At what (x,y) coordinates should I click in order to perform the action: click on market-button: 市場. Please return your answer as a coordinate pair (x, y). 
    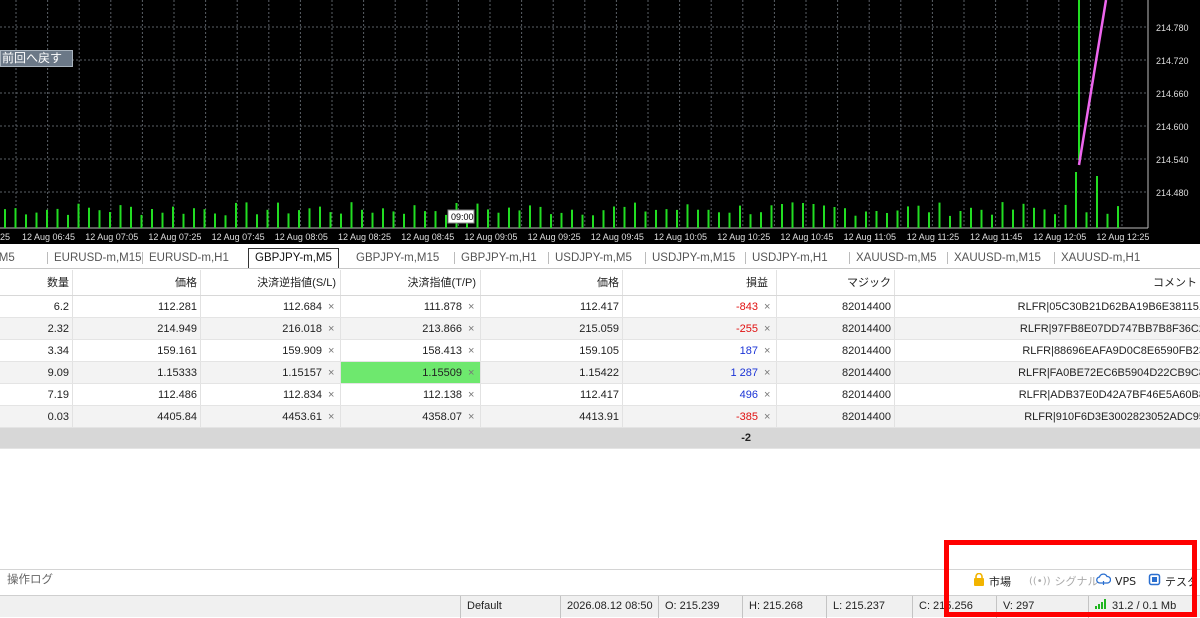
    Looking at the image, I should click on (992, 582).